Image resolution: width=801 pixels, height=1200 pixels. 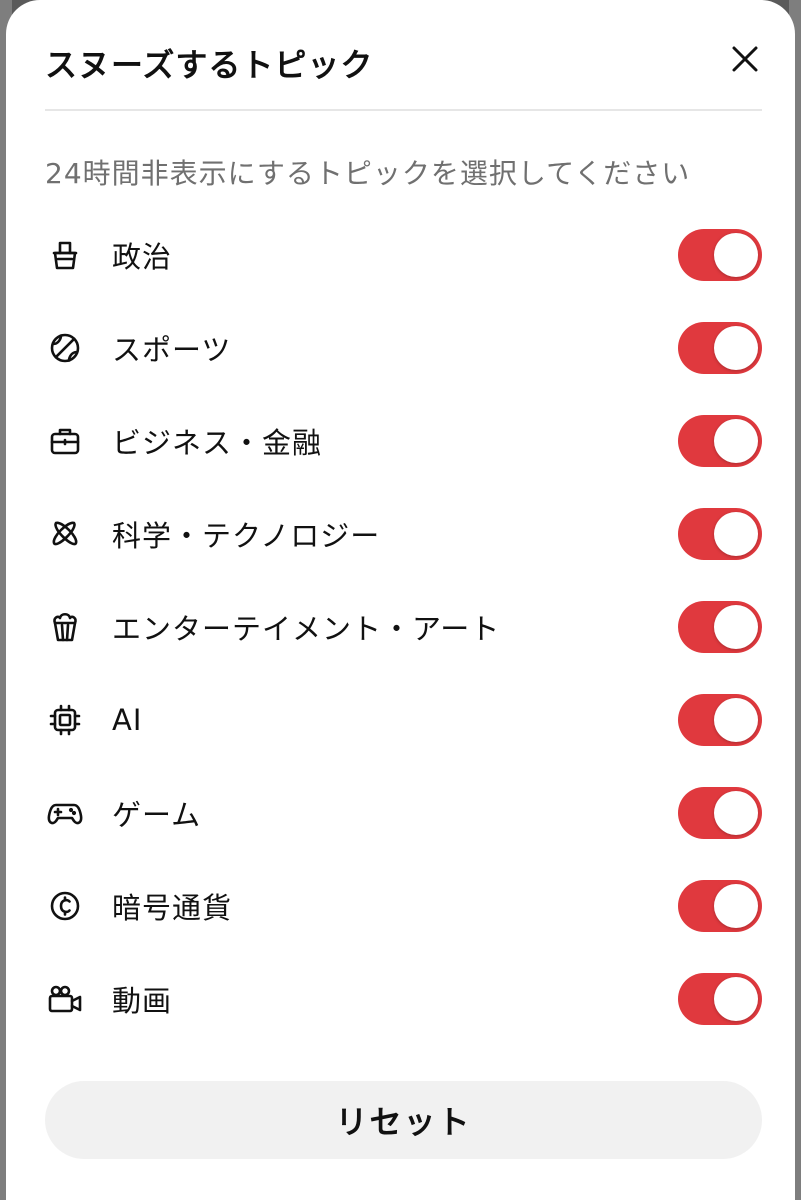 I want to click on topic-row-entertainment: エンターテイメント・アート, so click(x=403, y=626).